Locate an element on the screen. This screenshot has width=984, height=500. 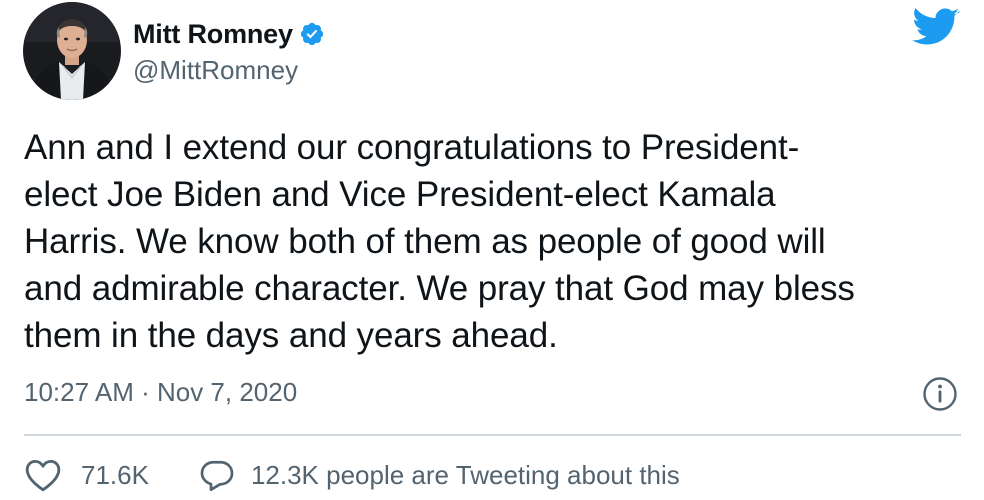
author-handle: @MittRomney is located at coordinates (215, 70).